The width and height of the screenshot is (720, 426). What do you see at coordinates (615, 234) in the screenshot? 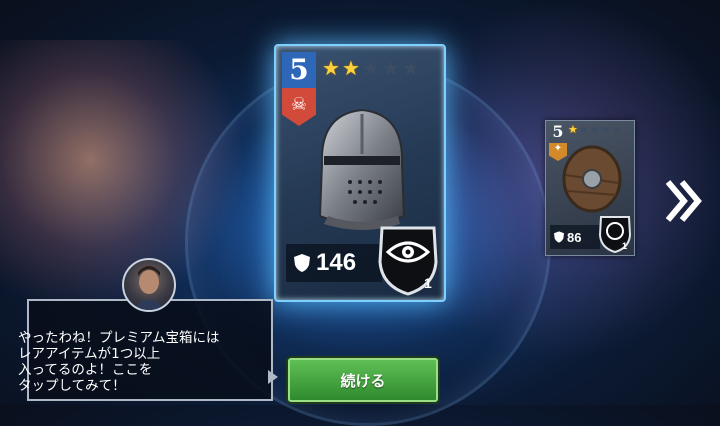
I see `lion-icon: 1` at bounding box center [615, 234].